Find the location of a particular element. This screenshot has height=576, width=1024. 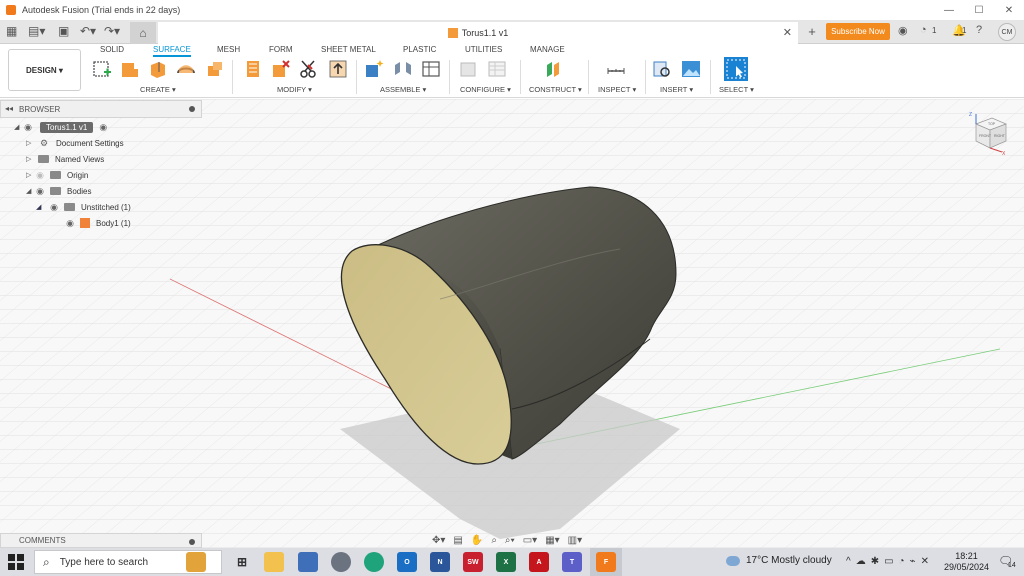

orbit-icon: ✥▾ is located at coordinates (438, 540).